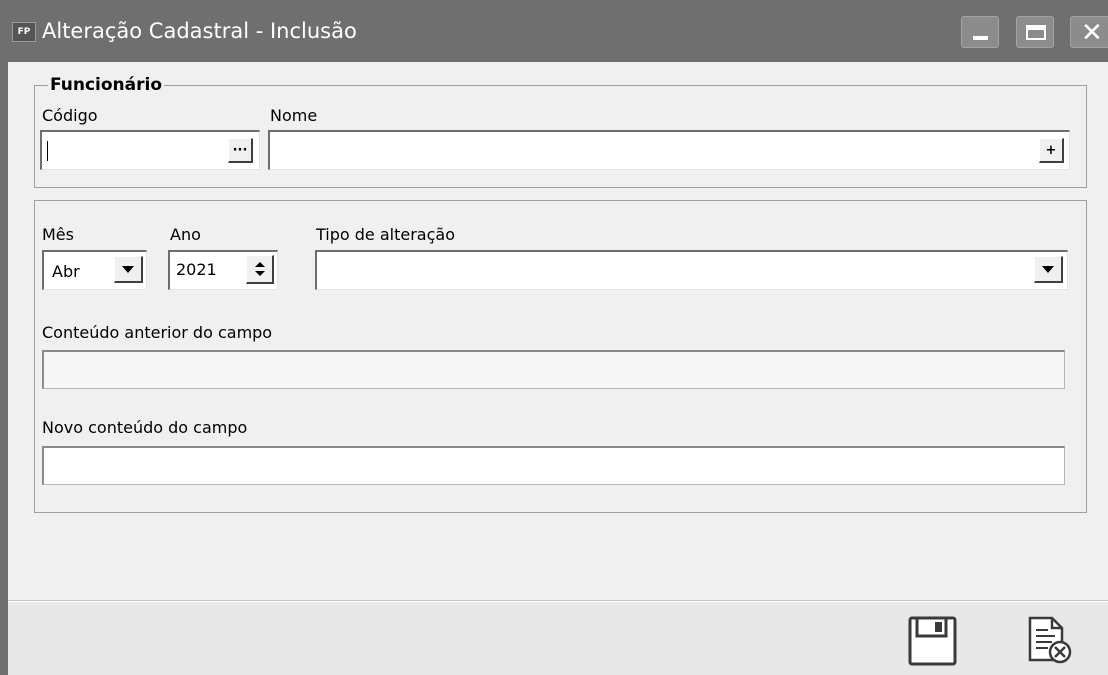  Describe the element at coordinates (553, 465) in the screenshot. I see `novo-conteudo-field` at that location.